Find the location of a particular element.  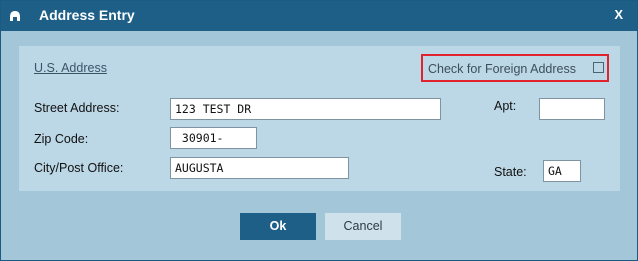

ok-button: Ok is located at coordinates (278, 226).